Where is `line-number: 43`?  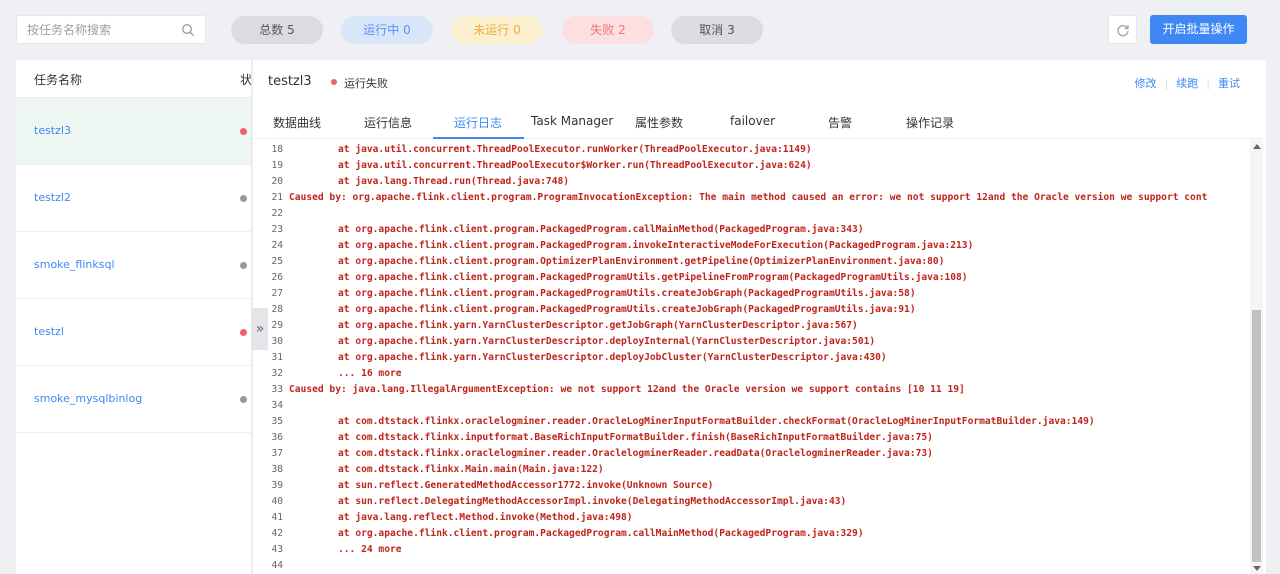
line-number: 43 is located at coordinates (277, 549).